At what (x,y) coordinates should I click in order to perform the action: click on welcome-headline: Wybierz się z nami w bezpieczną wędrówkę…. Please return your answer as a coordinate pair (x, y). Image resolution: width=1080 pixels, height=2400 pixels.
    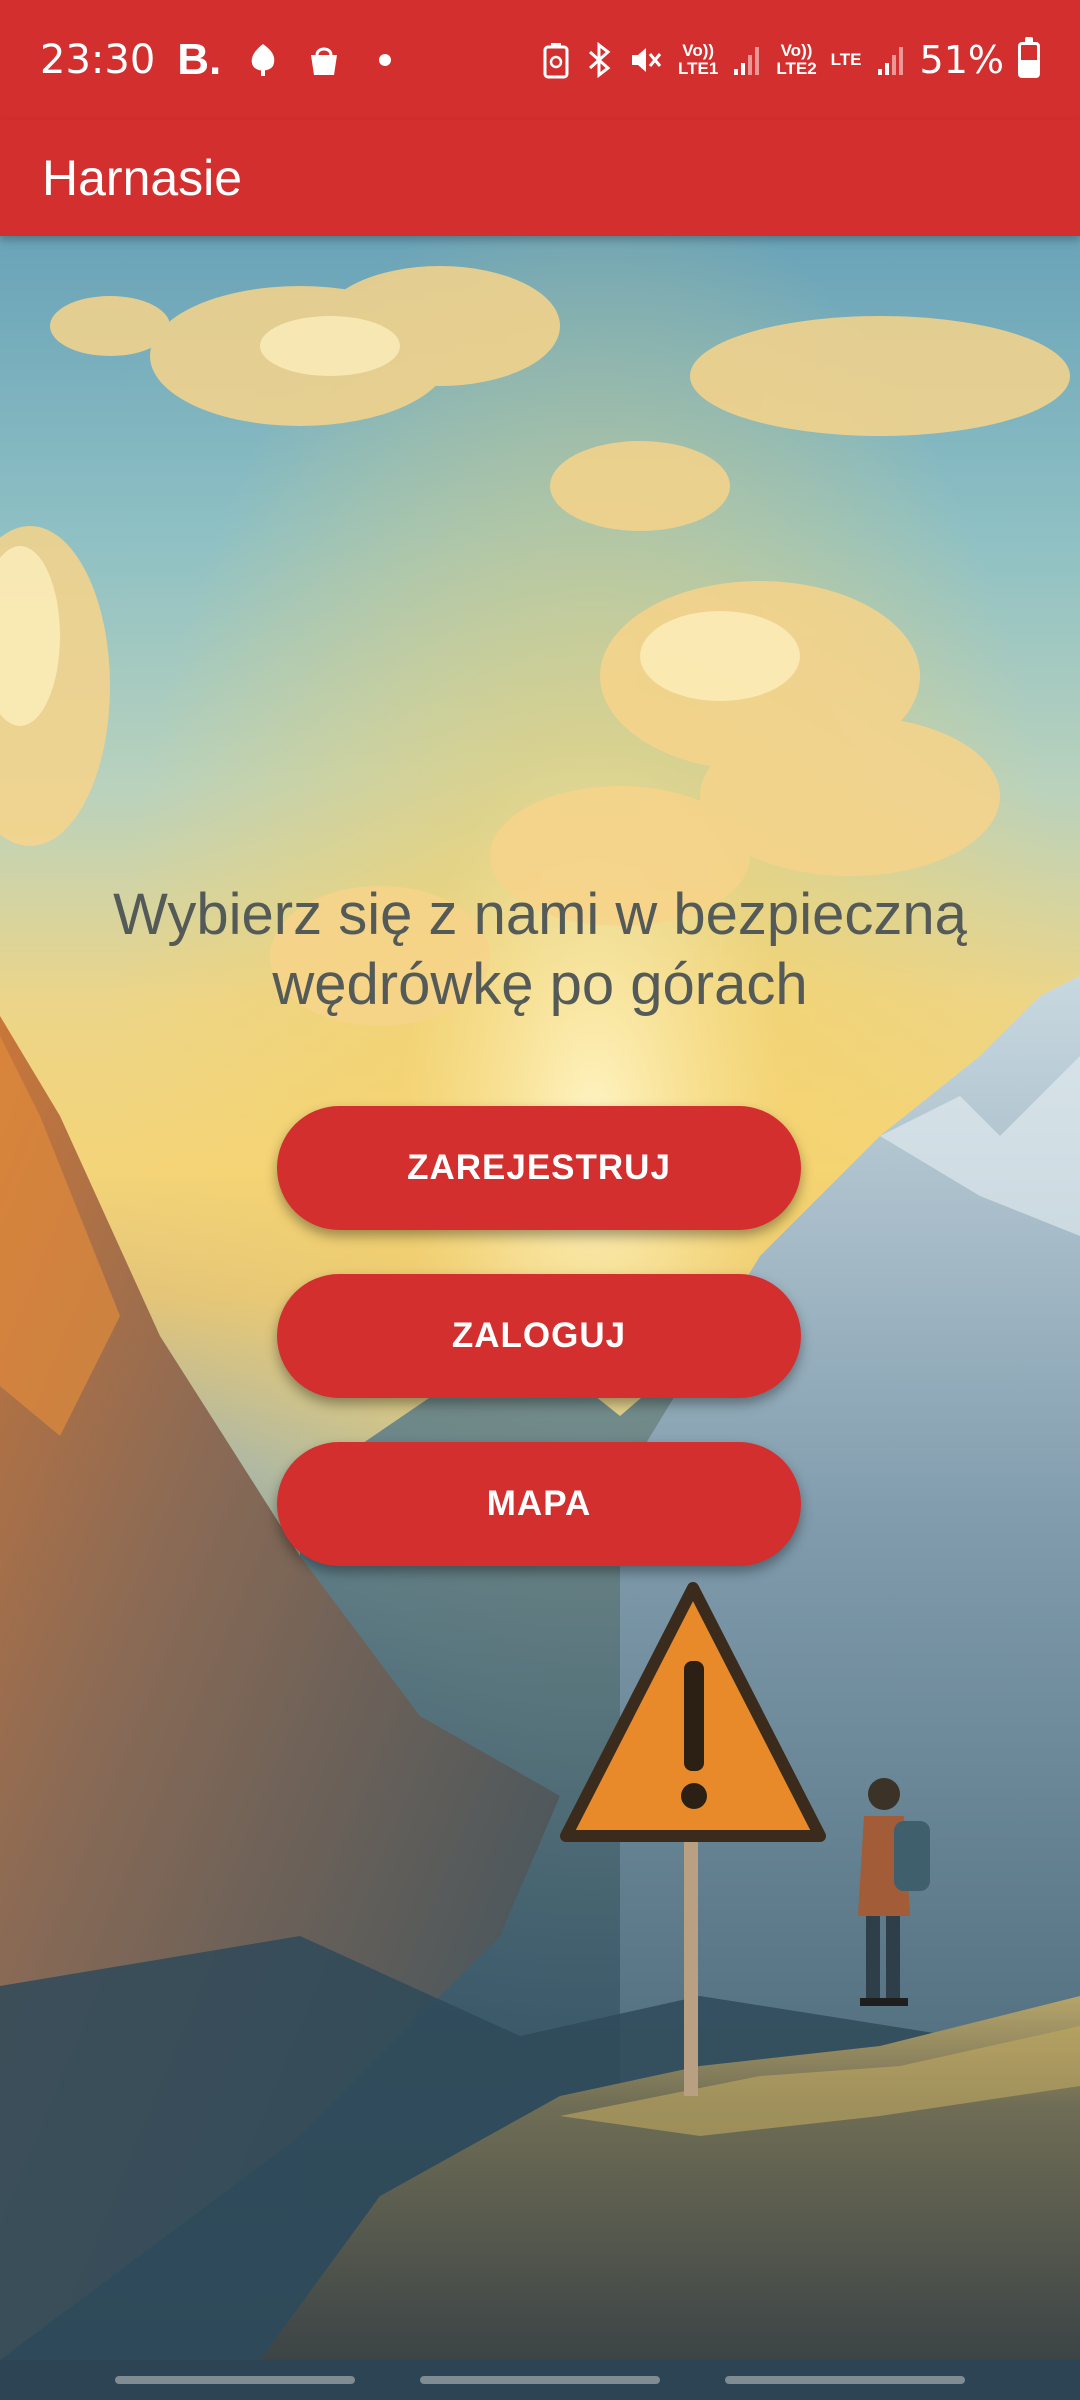
    Looking at the image, I should click on (540, 949).